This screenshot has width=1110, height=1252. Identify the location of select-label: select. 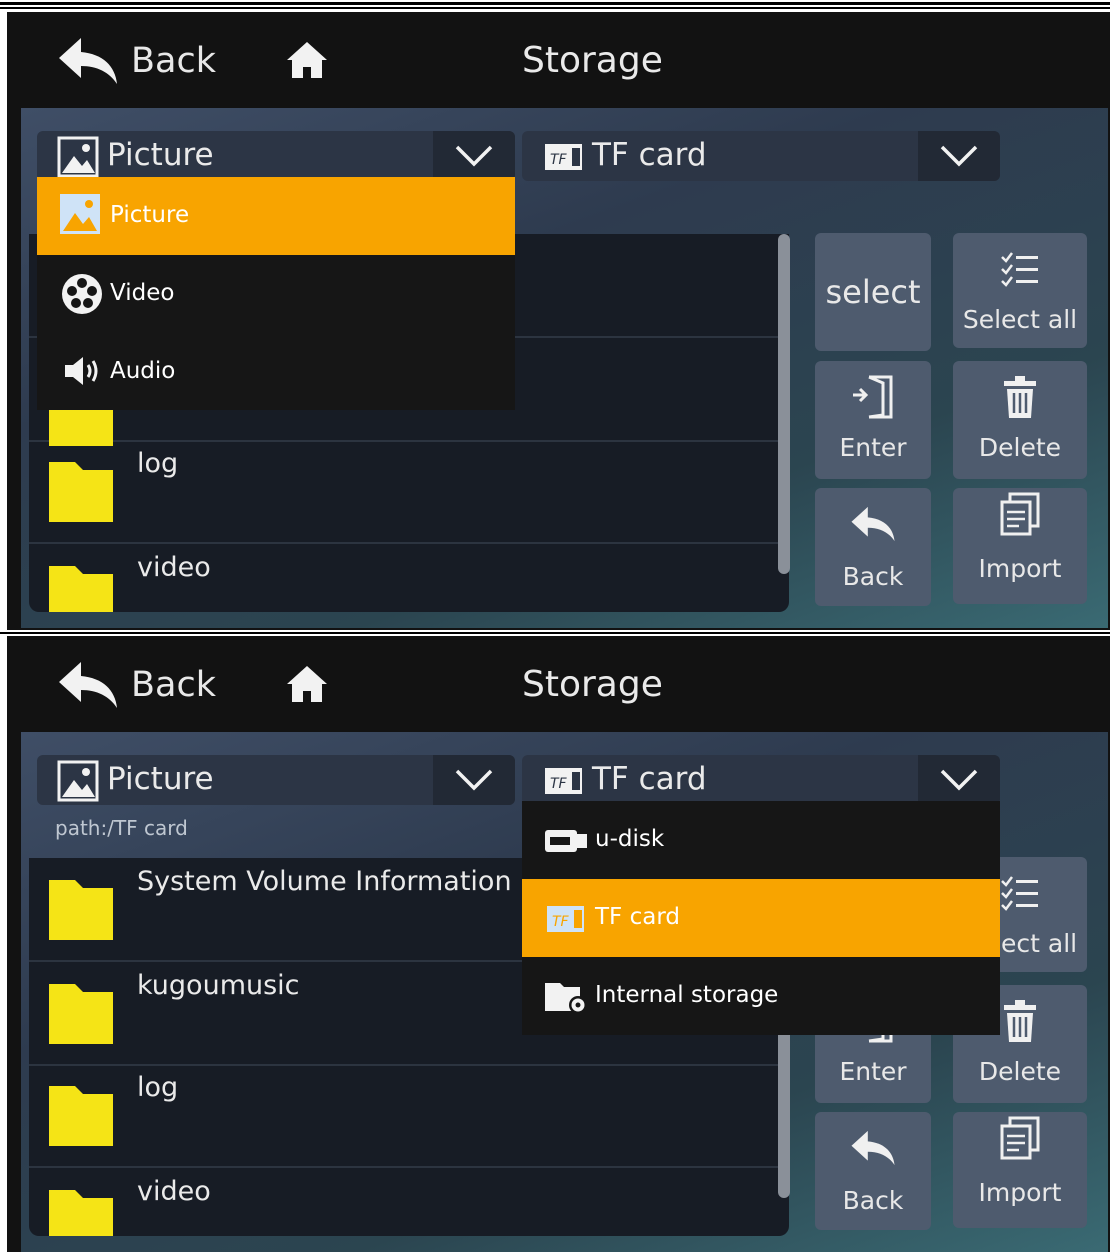
(873, 292).